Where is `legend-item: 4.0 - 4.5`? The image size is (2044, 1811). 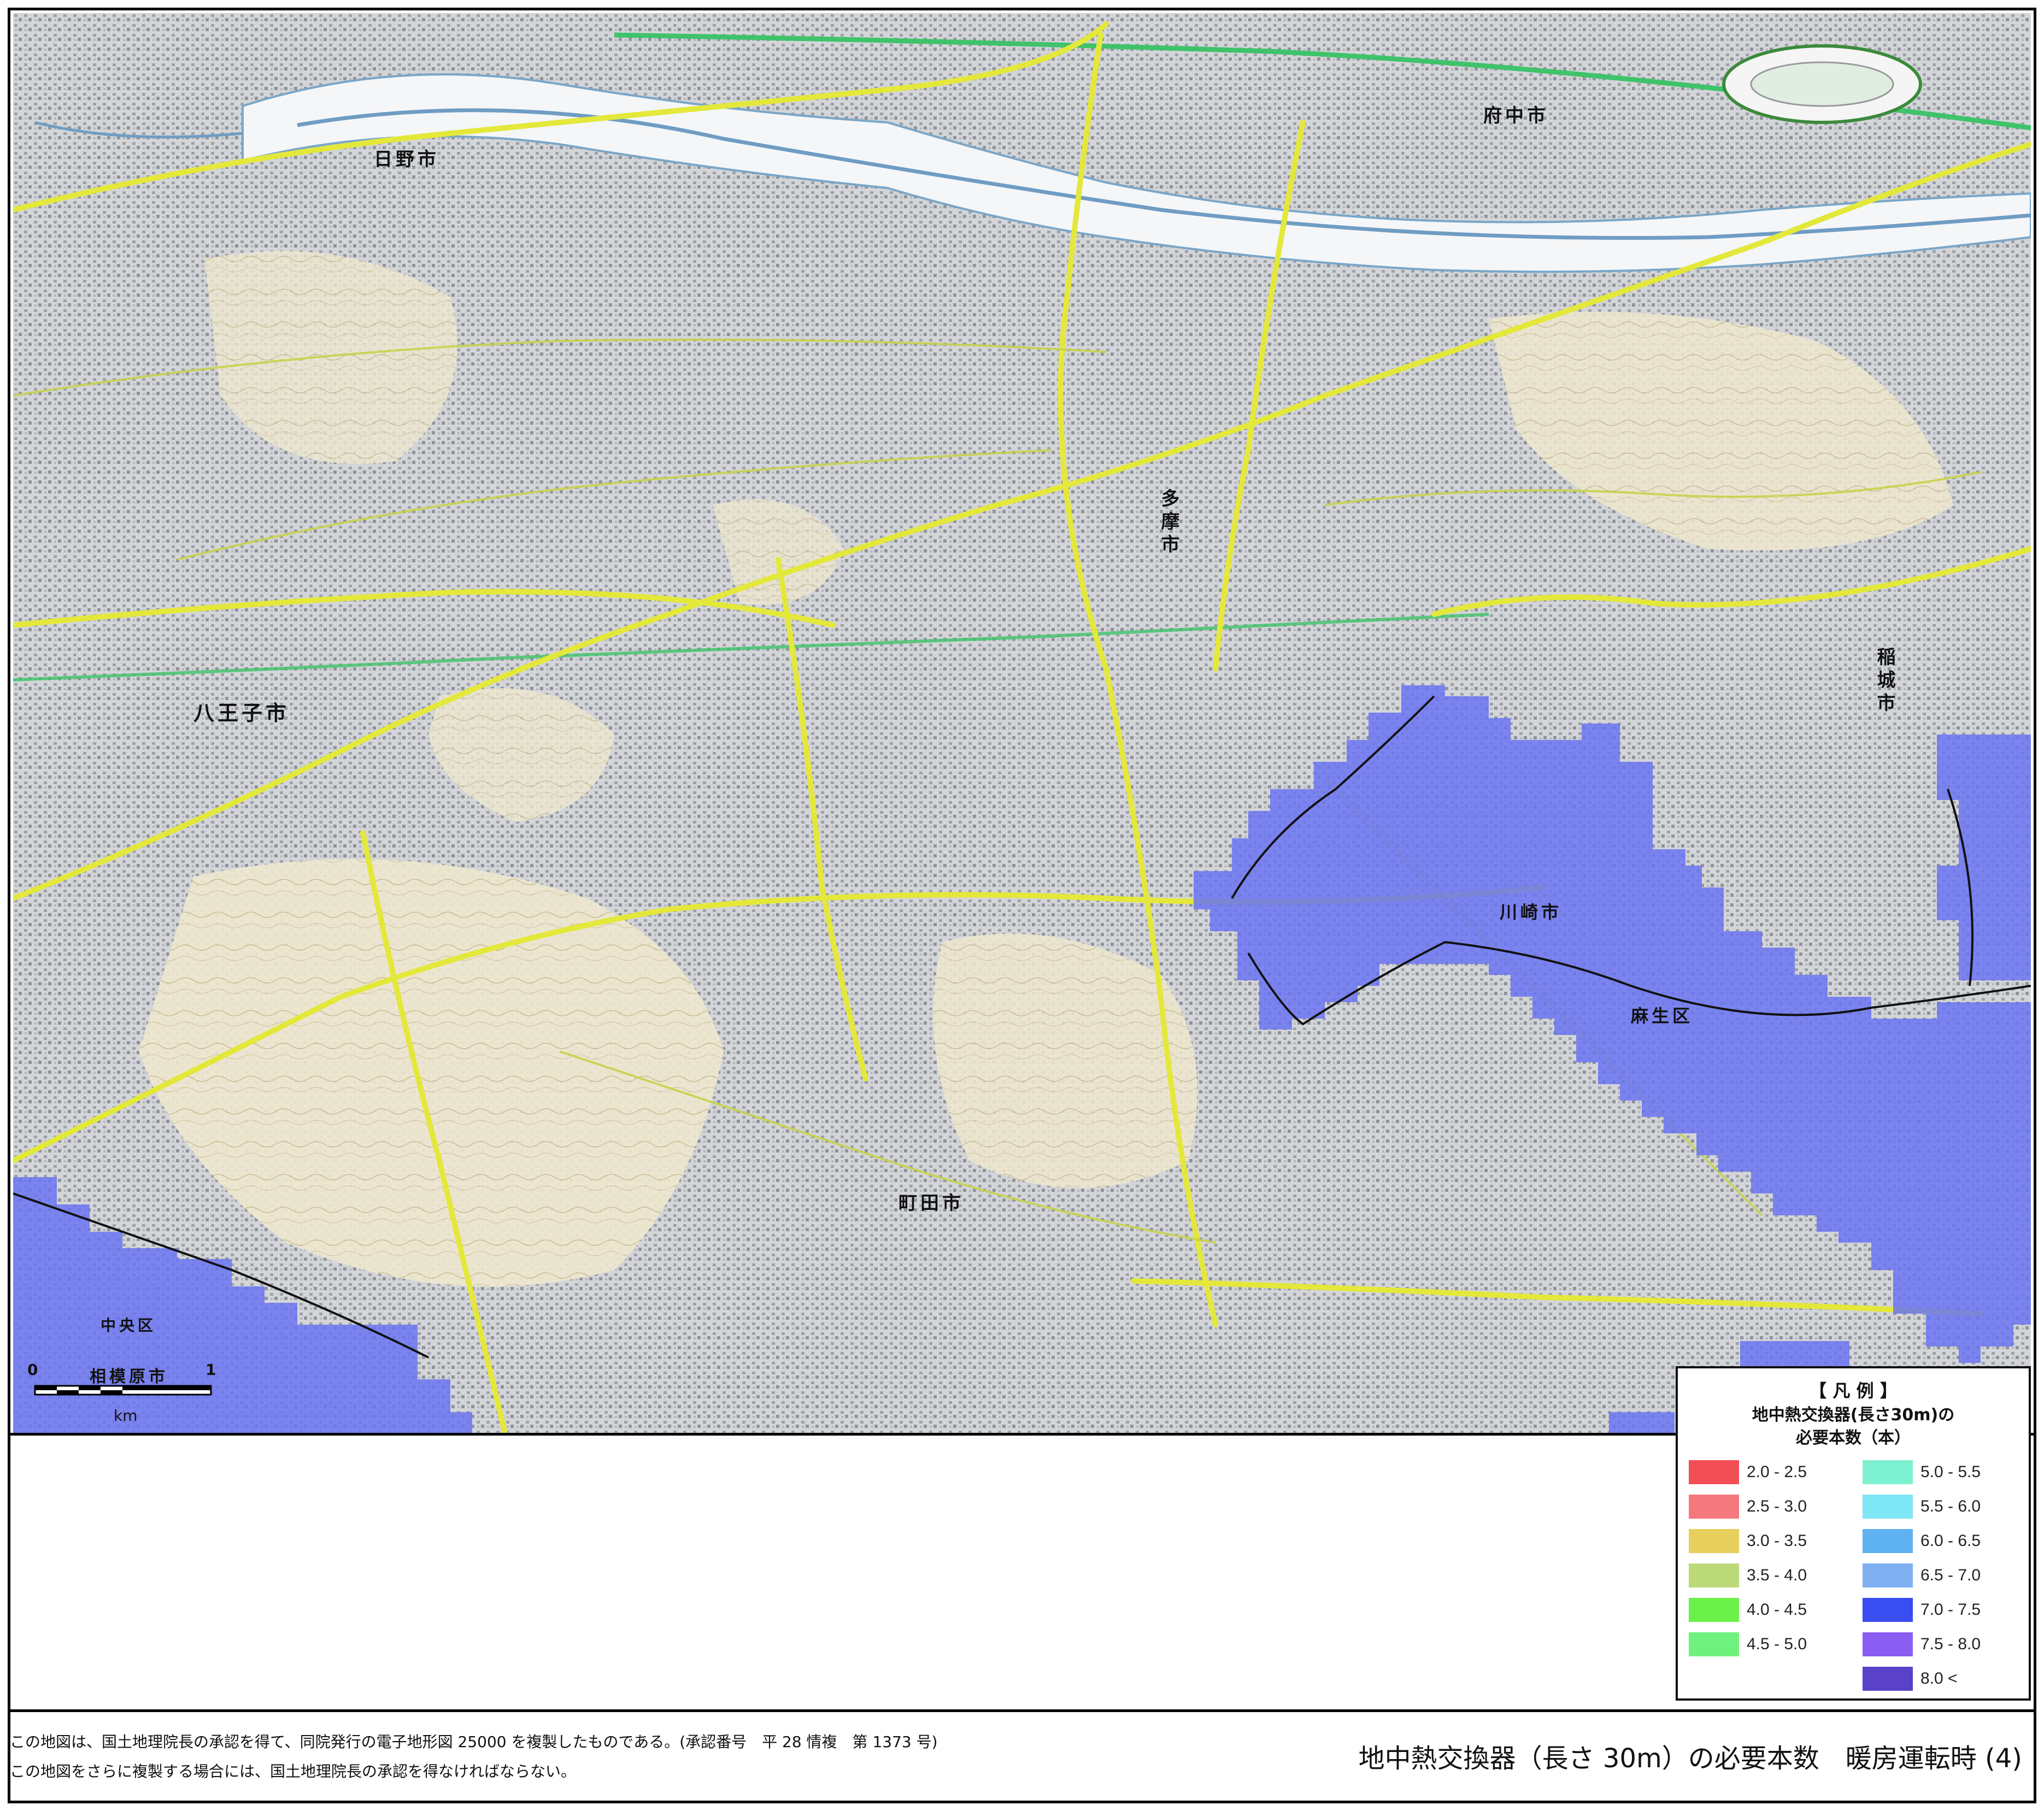 legend-item: 4.0 - 4.5 is located at coordinates (1748, 1610).